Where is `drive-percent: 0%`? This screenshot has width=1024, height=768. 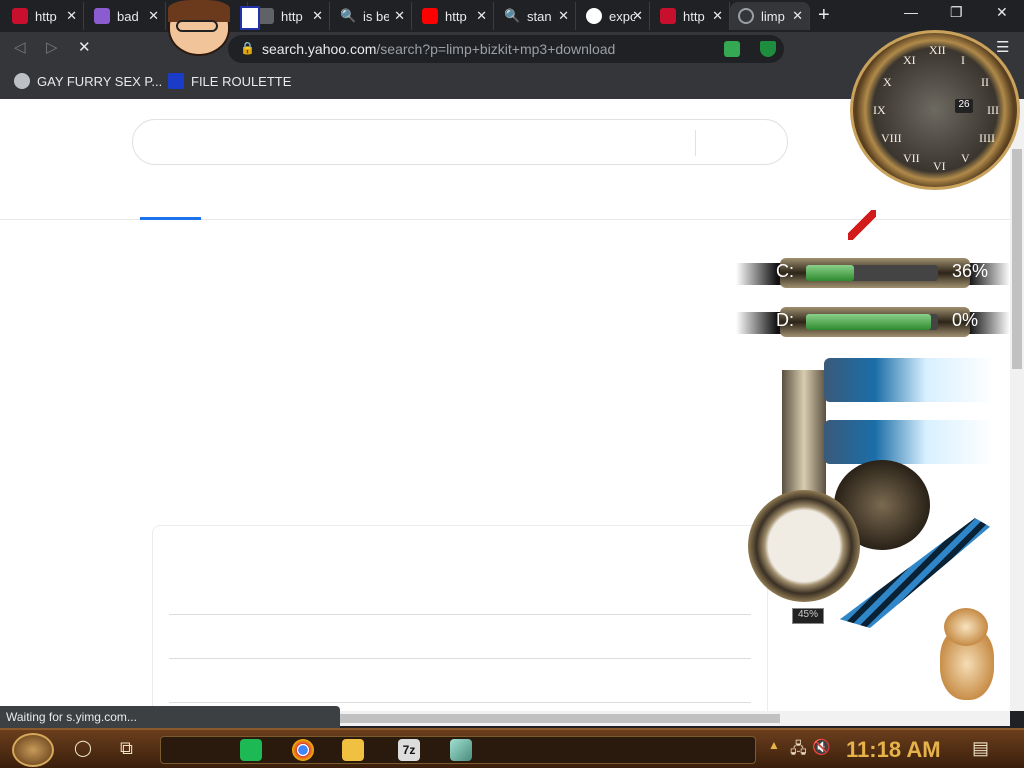 drive-percent: 0% is located at coordinates (965, 320).